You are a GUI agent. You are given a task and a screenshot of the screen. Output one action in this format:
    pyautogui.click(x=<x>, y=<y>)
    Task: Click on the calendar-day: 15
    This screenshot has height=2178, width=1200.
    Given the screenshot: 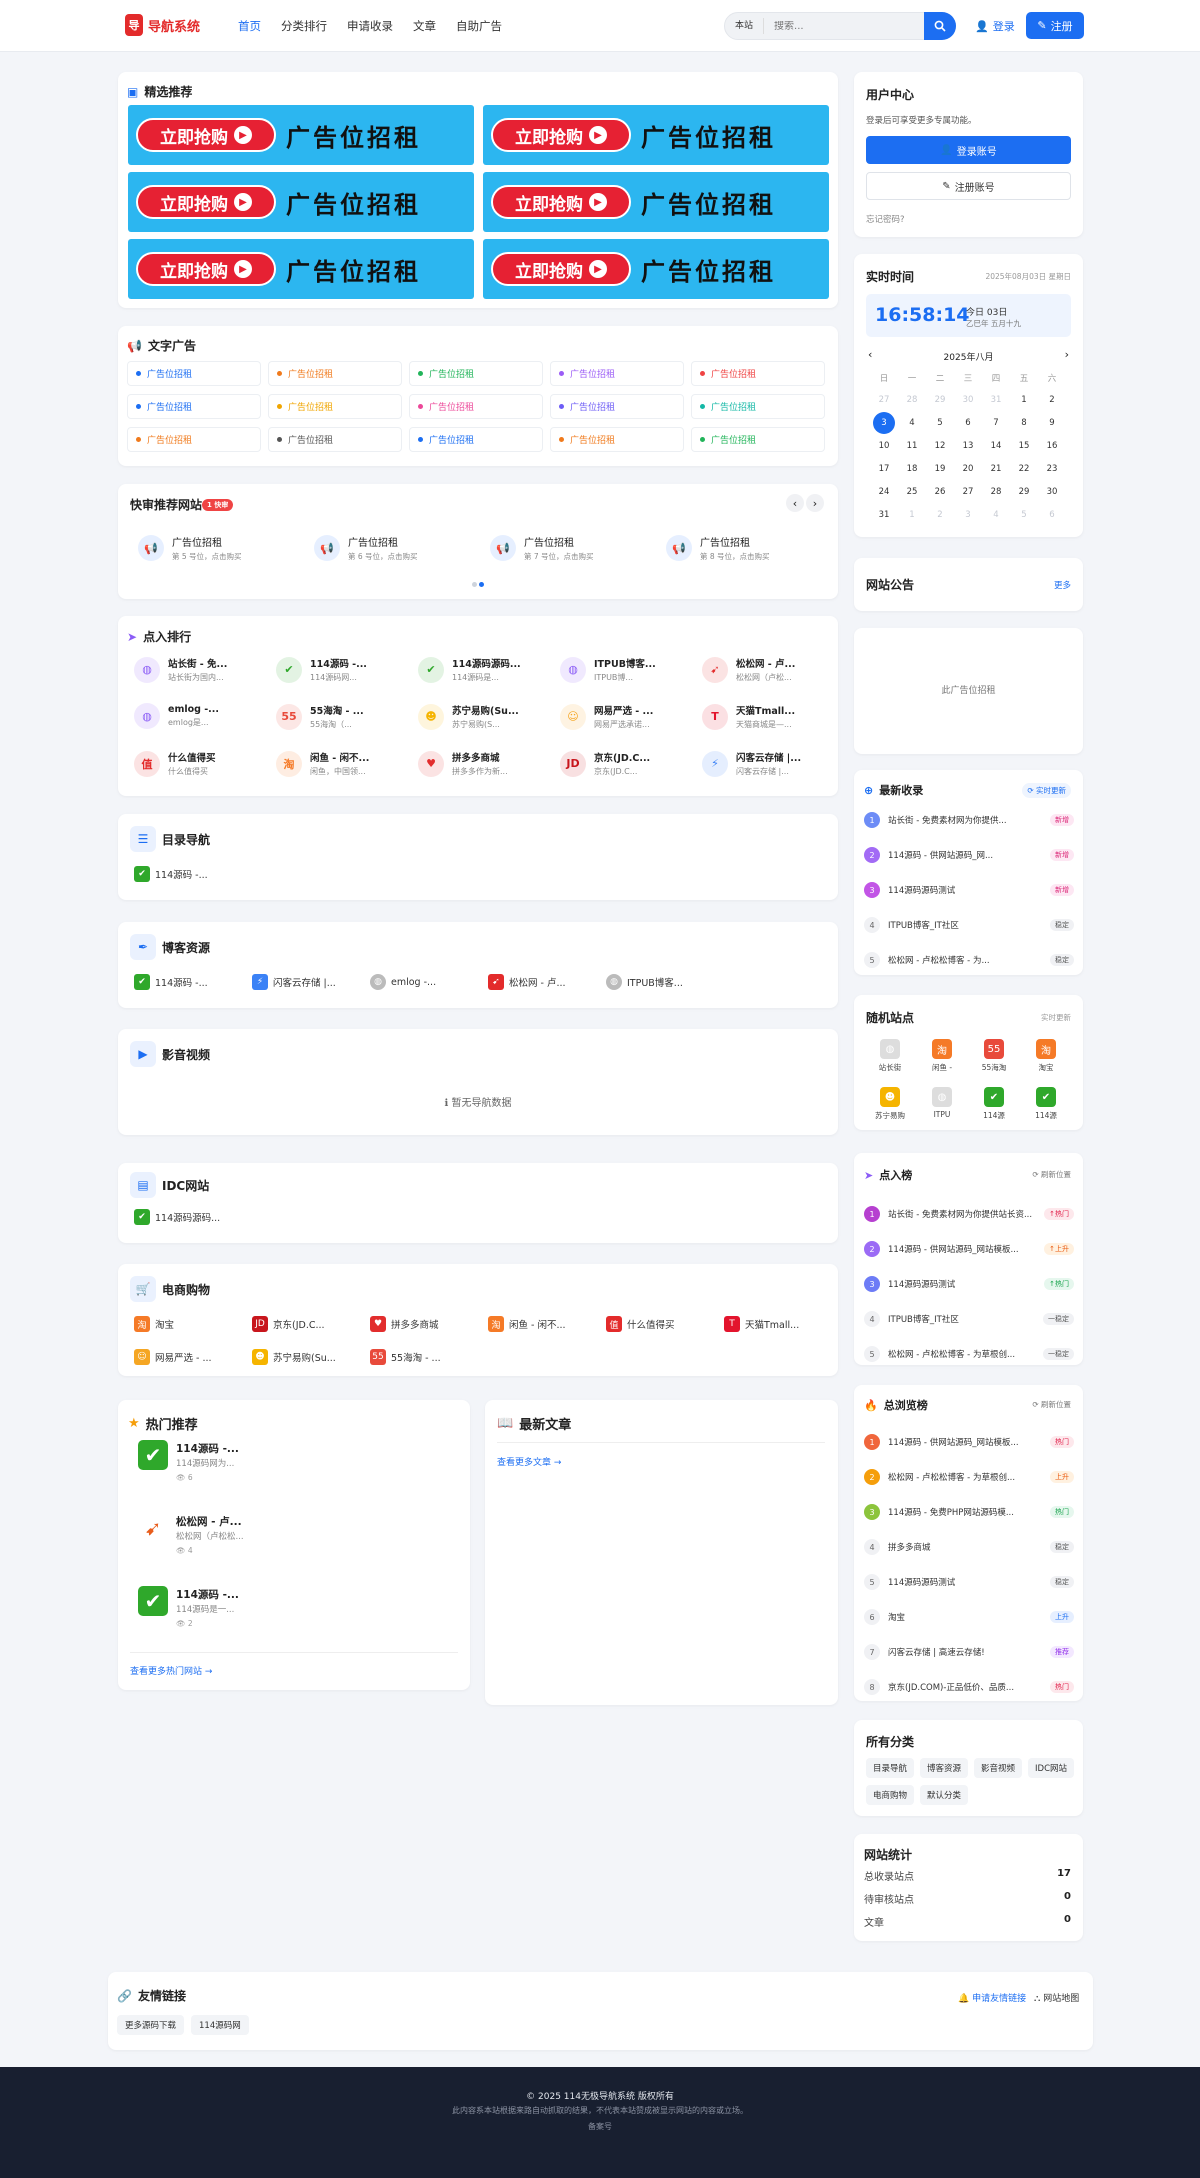 What is the action you would take?
    pyautogui.click(x=1024, y=445)
    